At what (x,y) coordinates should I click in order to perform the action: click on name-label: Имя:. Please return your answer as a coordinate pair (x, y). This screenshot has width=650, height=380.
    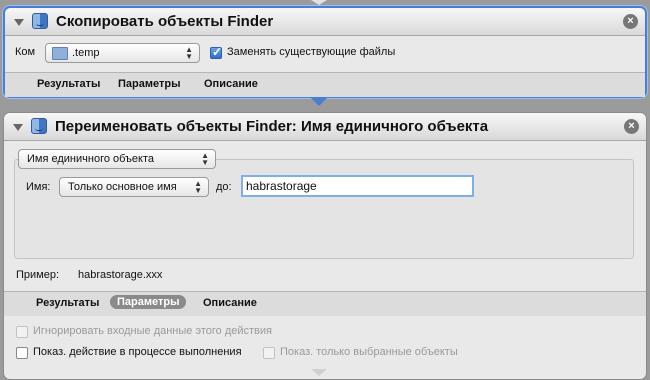
    Looking at the image, I should click on (38, 187).